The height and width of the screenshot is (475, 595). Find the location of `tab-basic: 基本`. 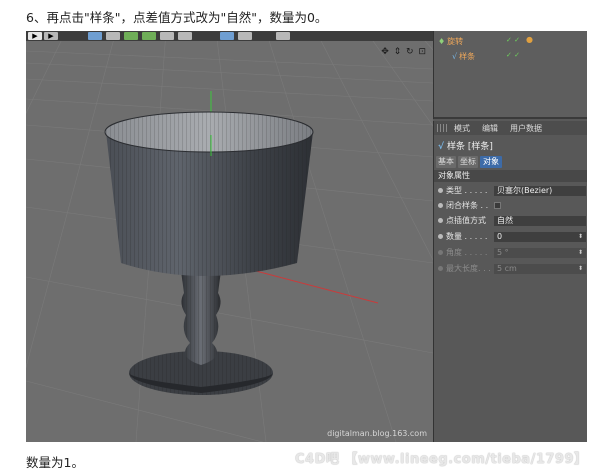

tab-basic: 基本 is located at coordinates (446, 162).